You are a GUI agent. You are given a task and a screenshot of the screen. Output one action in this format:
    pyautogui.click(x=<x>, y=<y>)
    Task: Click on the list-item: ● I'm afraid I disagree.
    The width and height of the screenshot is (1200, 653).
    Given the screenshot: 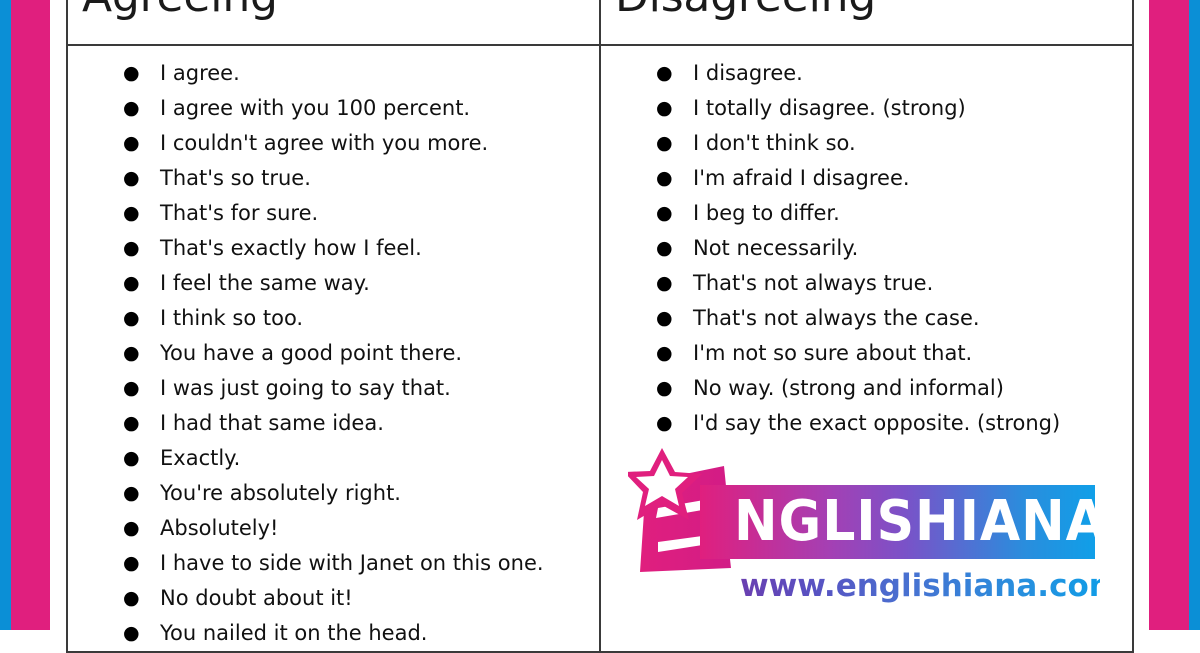 What is the action you would take?
    pyautogui.click(x=866, y=178)
    